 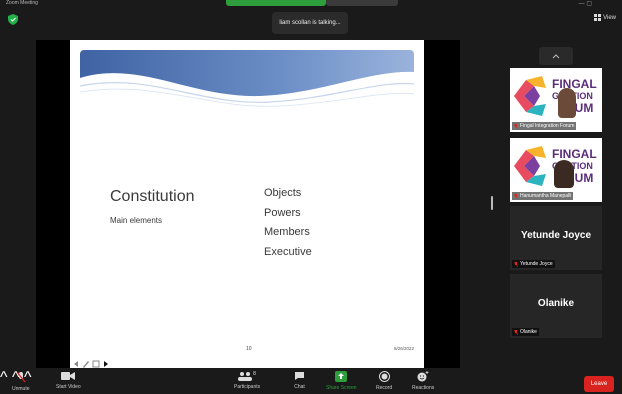 I want to click on slide-date: 8/26/2022, so click(x=403, y=348).